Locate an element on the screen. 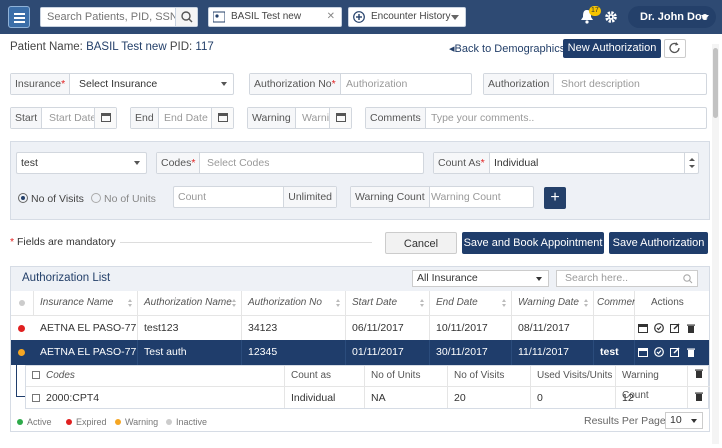 The image size is (722, 448). warning-status-icon is located at coordinates (21, 352).